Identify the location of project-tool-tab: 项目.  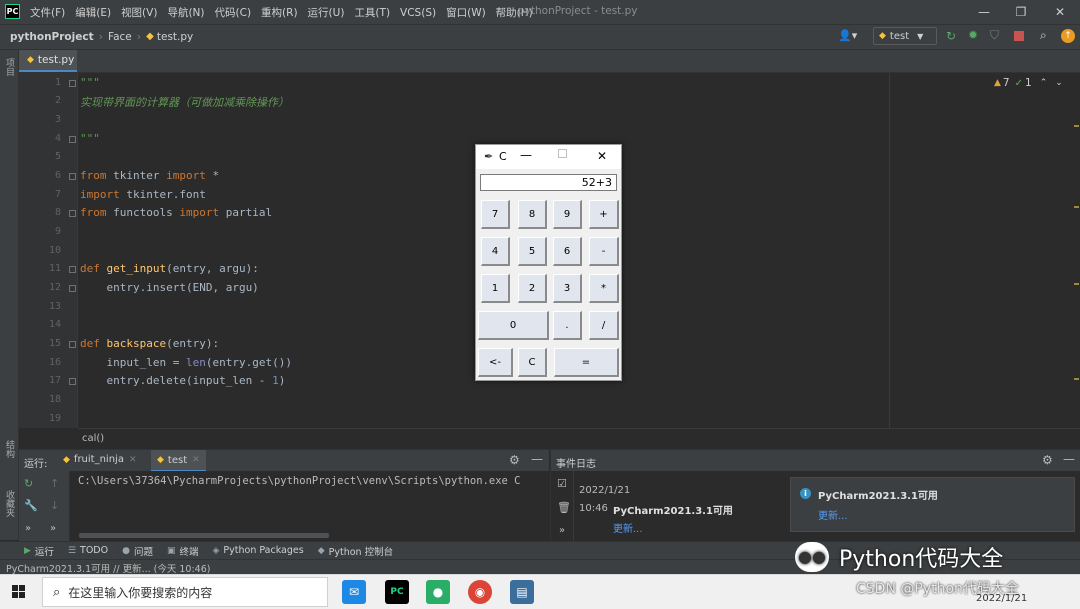
(9, 67).